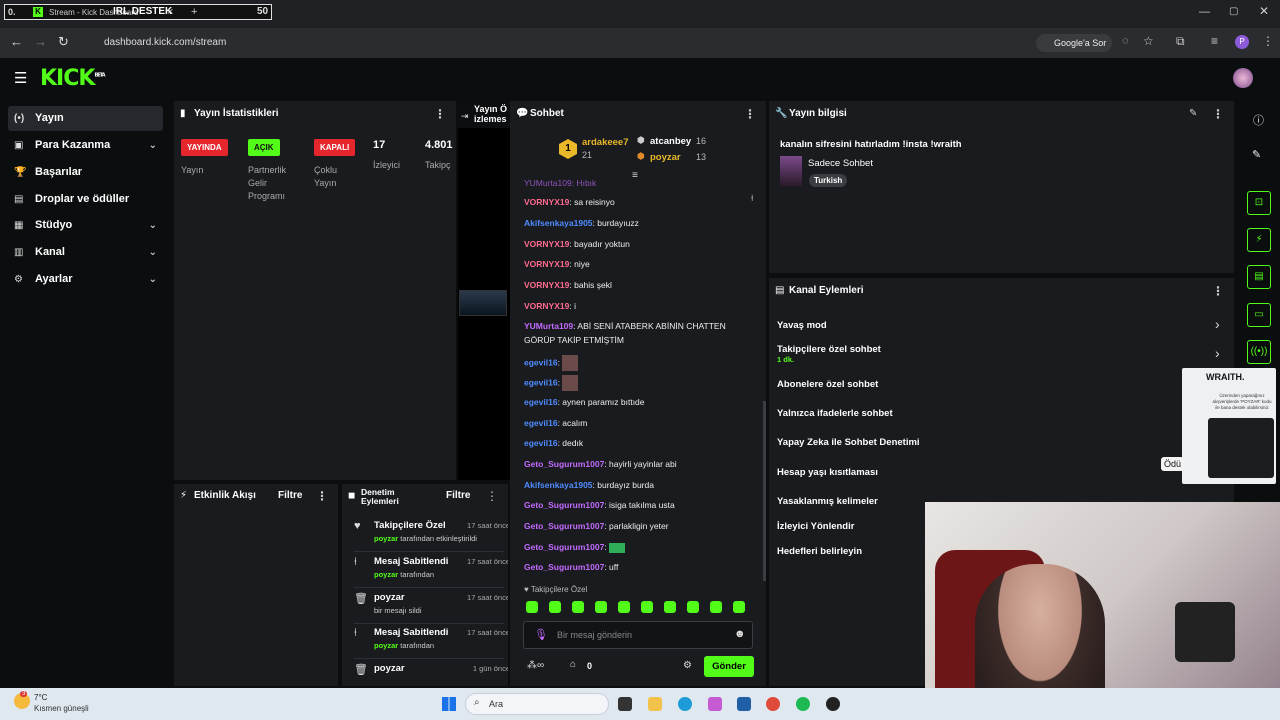 The height and width of the screenshot is (720, 1280). I want to click on profile-avatar: P, so click(1242, 42).